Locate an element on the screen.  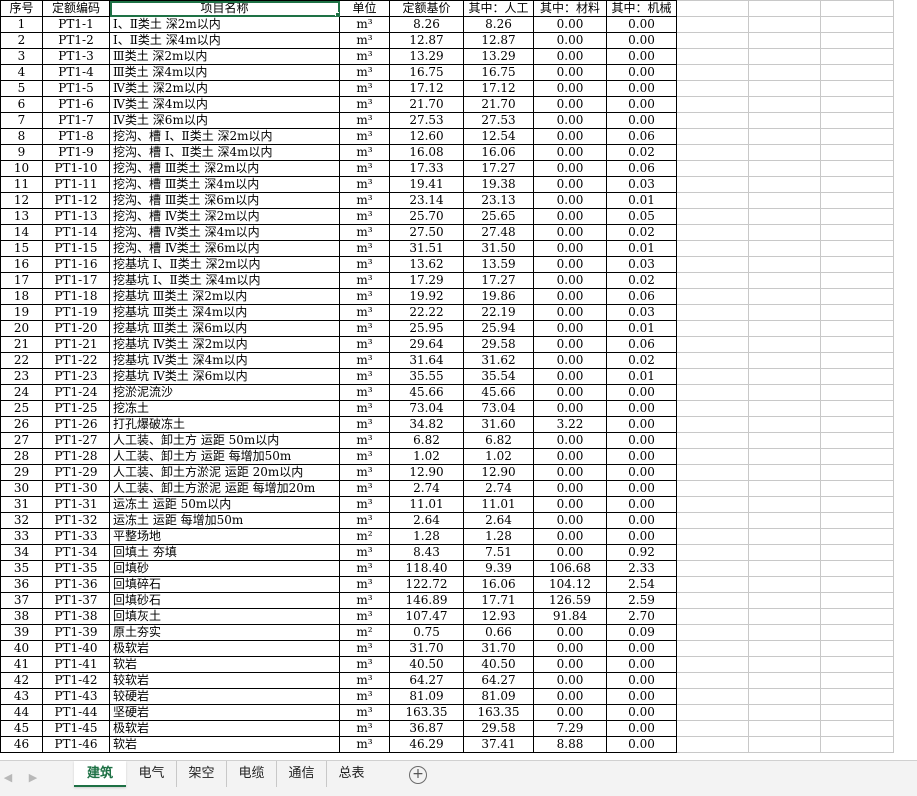
cell-labor: 7.51 is located at coordinates (498, 552).